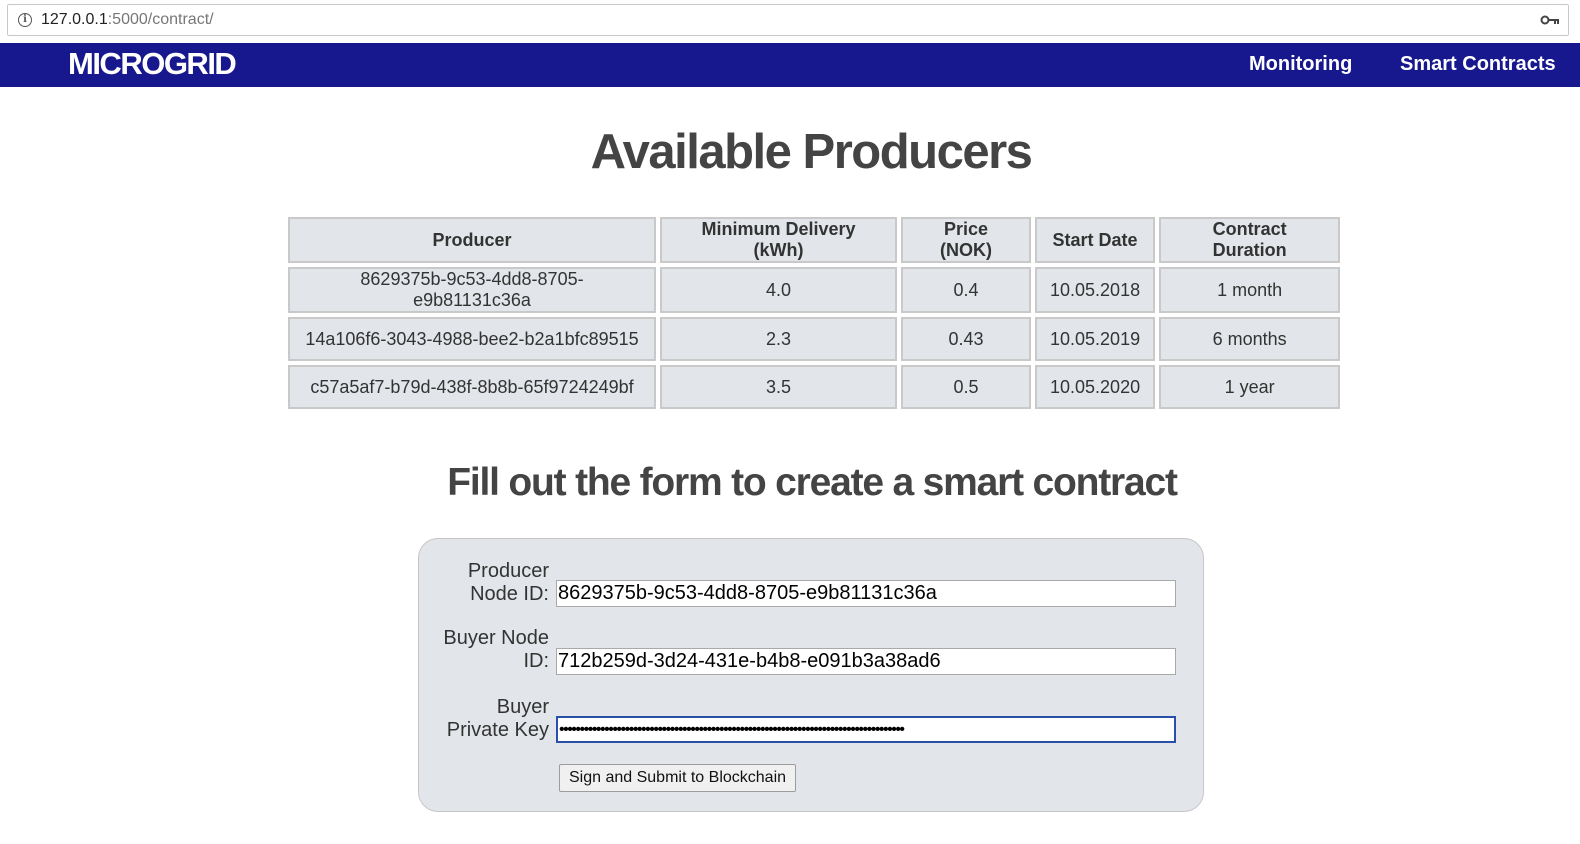 This screenshot has height=844, width=1580. What do you see at coordinates (966, 387) in the screenshot?
I see `cell-price: 0.5` at bounding box center [966, 387].